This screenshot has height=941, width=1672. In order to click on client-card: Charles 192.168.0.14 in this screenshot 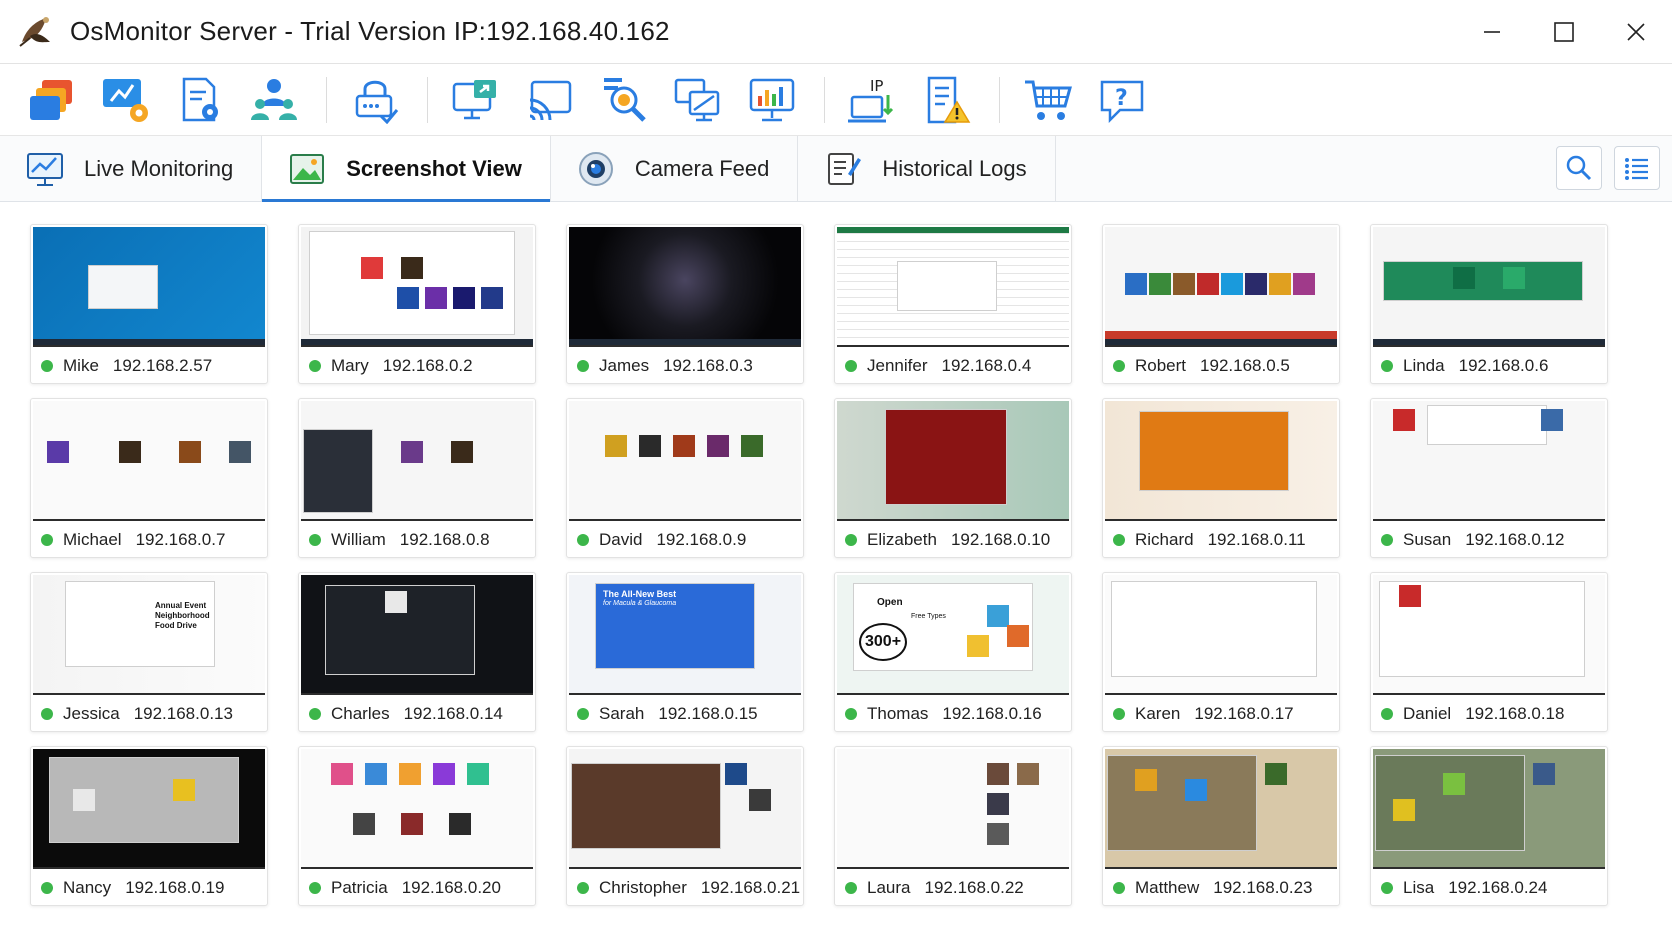, I will do `click(417, 652)`.